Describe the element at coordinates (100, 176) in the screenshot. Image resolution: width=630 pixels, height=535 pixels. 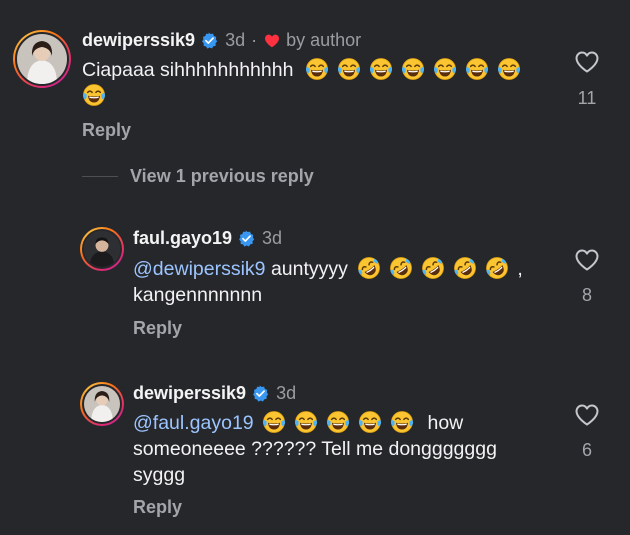
I see `divider-line` at that location.